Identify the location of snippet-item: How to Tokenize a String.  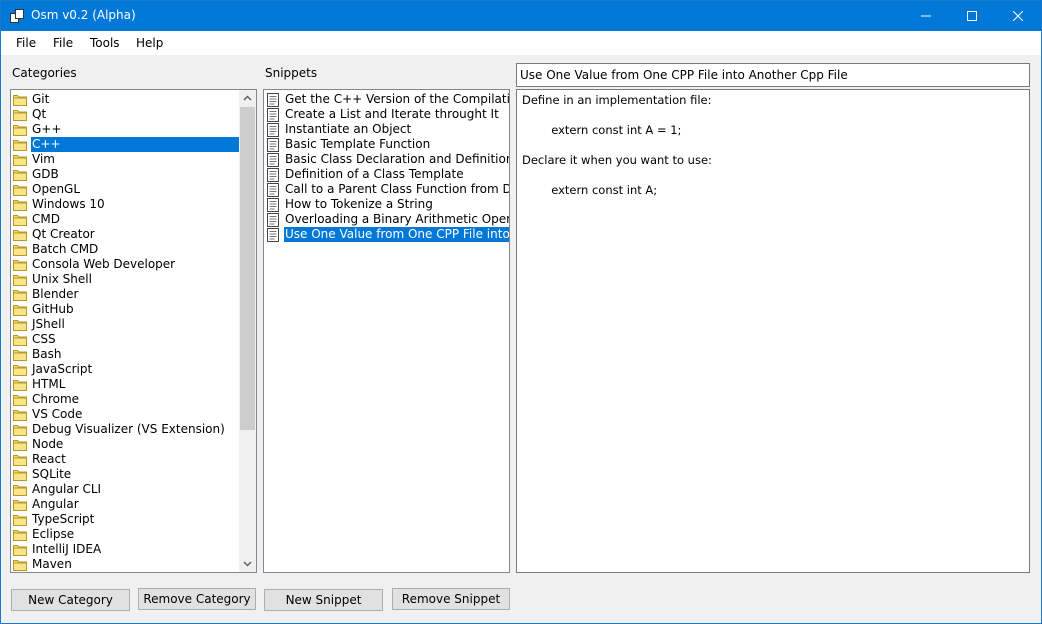
(386, 204).